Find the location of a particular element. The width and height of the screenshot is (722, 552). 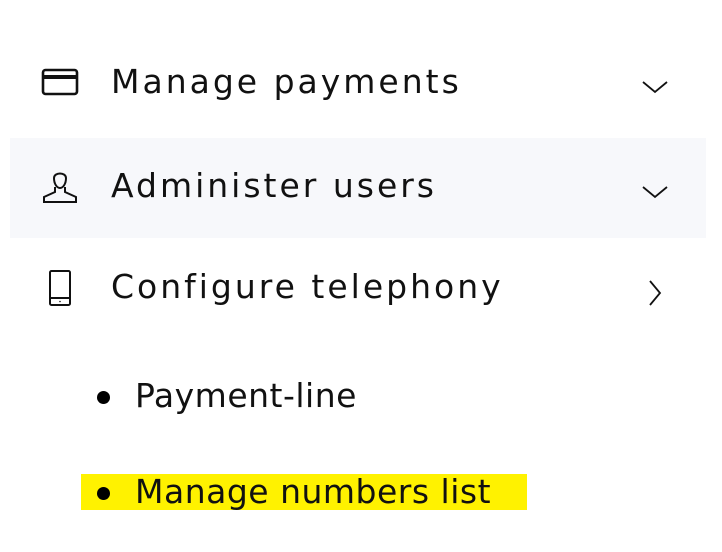

submenu-item-payment-line: Payment-line is located at coordinates (251, 396).